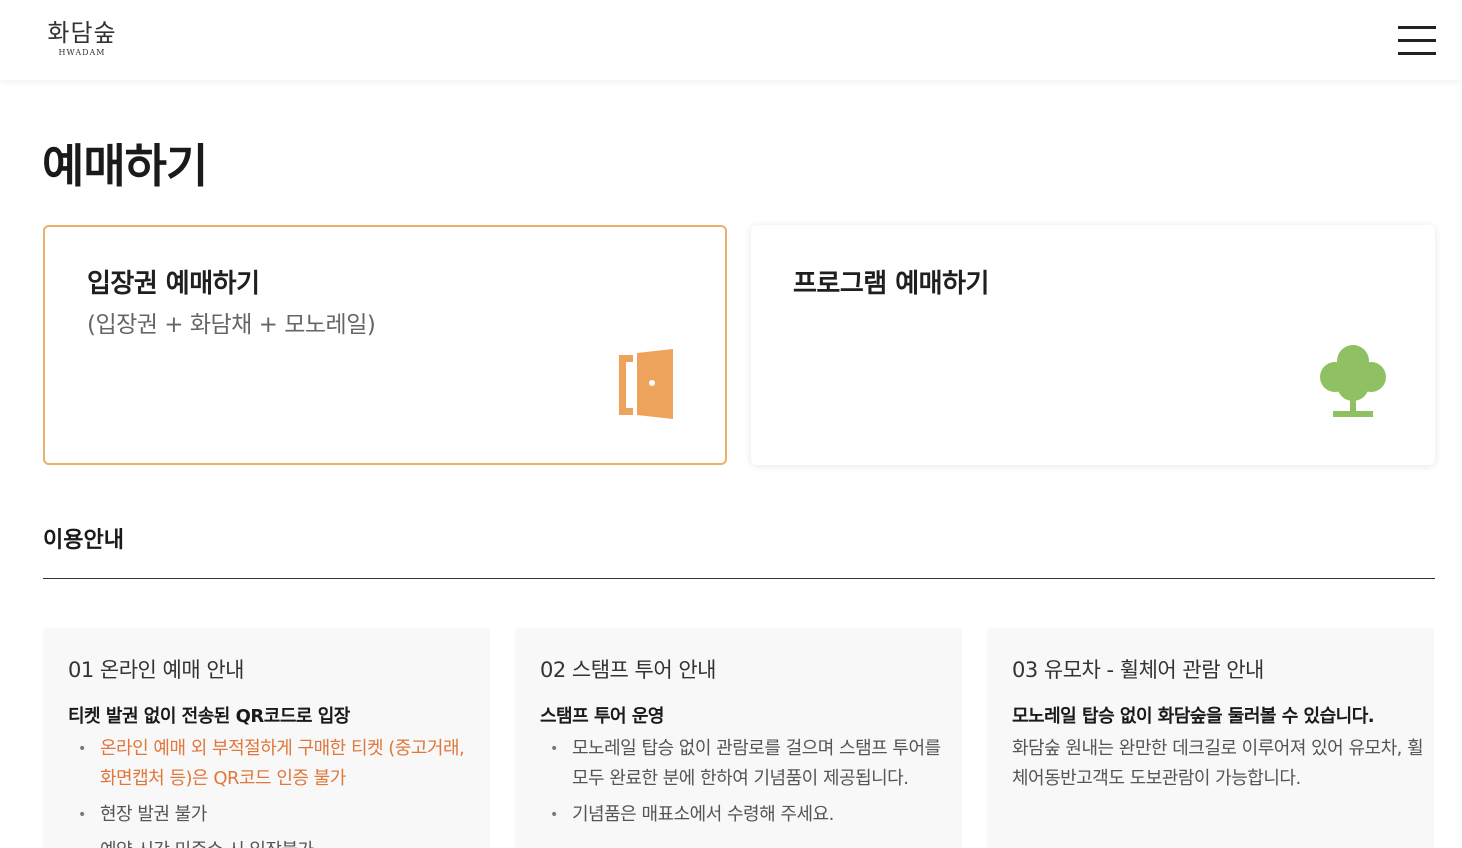  Describe the element at coordinates (82, 33) in the screenshot. I see `logo-korean: 화담숲` at that location.